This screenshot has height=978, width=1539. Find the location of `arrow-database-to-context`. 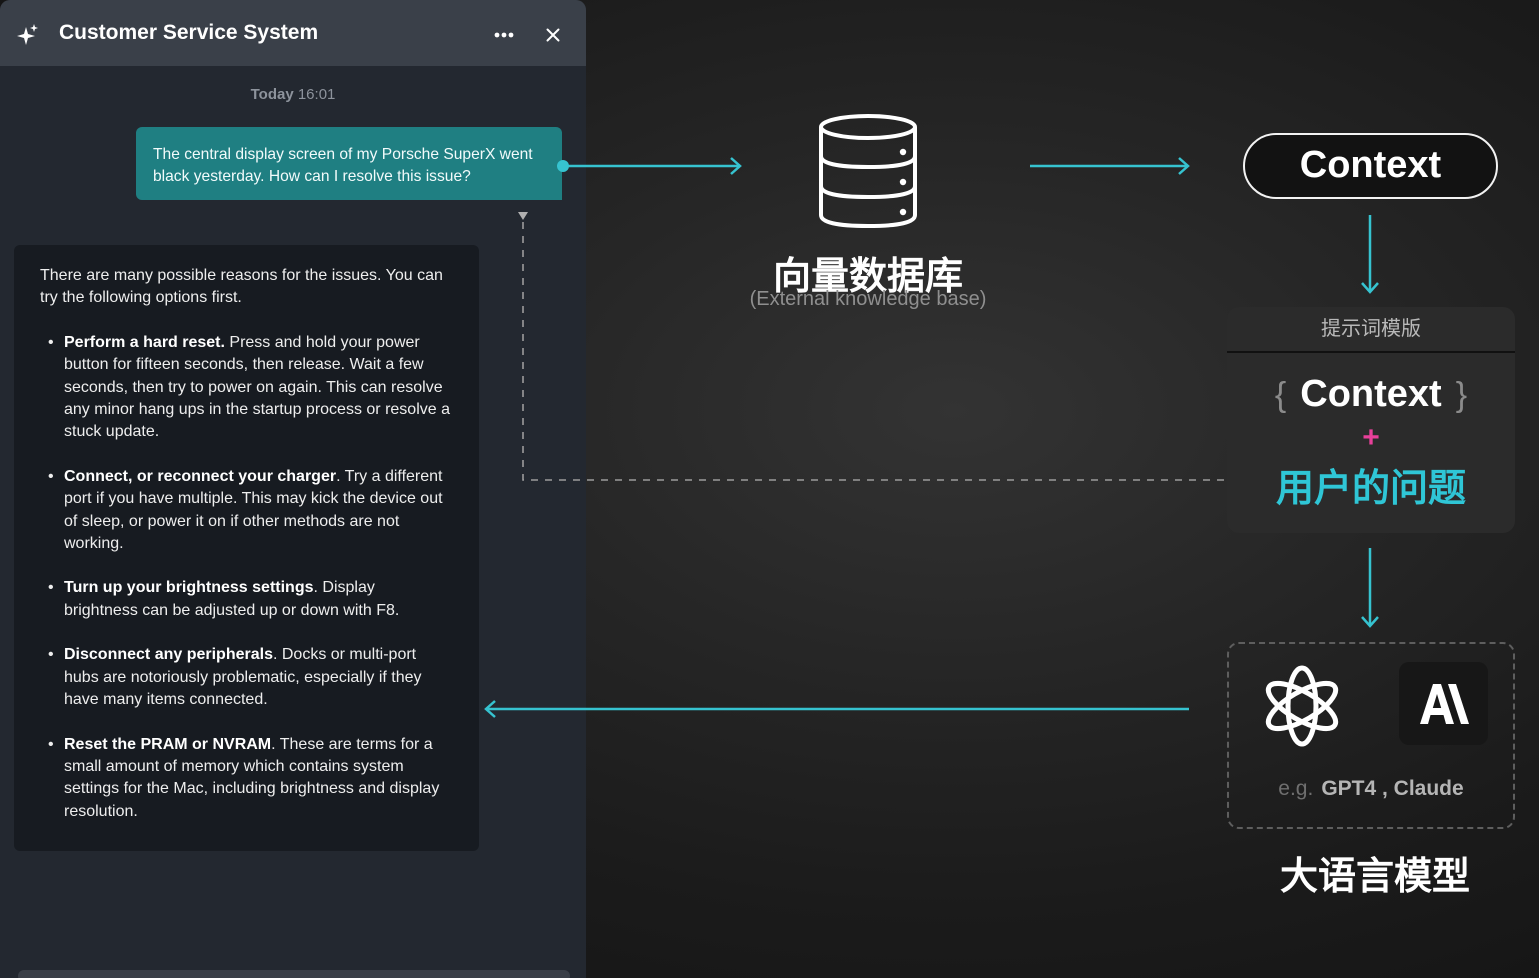

arrow-database-to-context is located at coordinates (1110, 166).